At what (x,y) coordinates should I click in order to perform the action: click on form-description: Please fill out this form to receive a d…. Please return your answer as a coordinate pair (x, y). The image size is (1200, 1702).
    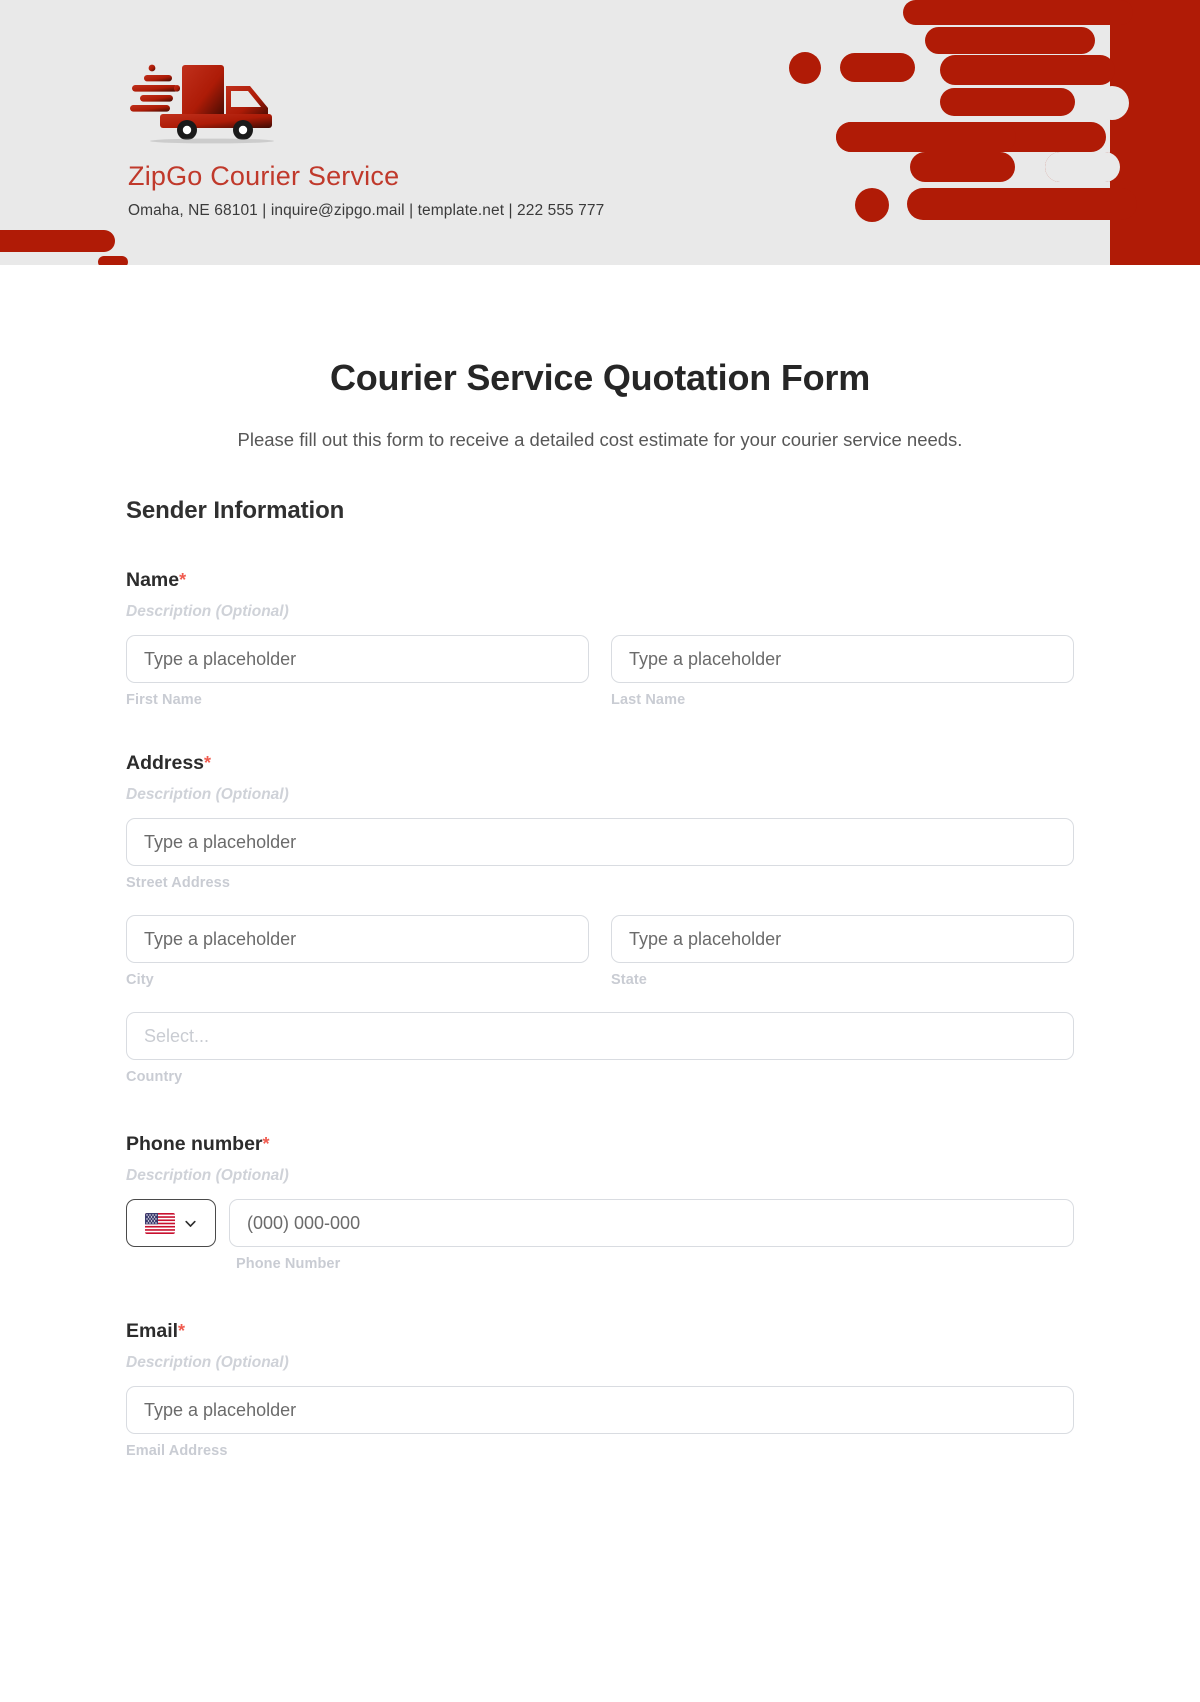
    Looking at the image, I should click on (600, 439).